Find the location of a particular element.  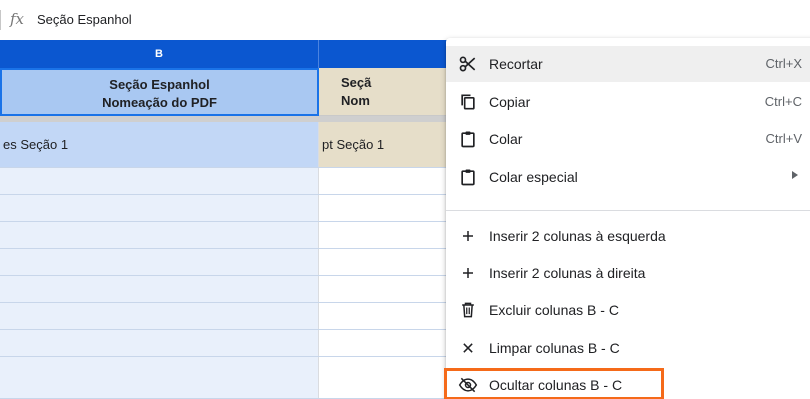

formula-divider is located at coordinates (0, 20).